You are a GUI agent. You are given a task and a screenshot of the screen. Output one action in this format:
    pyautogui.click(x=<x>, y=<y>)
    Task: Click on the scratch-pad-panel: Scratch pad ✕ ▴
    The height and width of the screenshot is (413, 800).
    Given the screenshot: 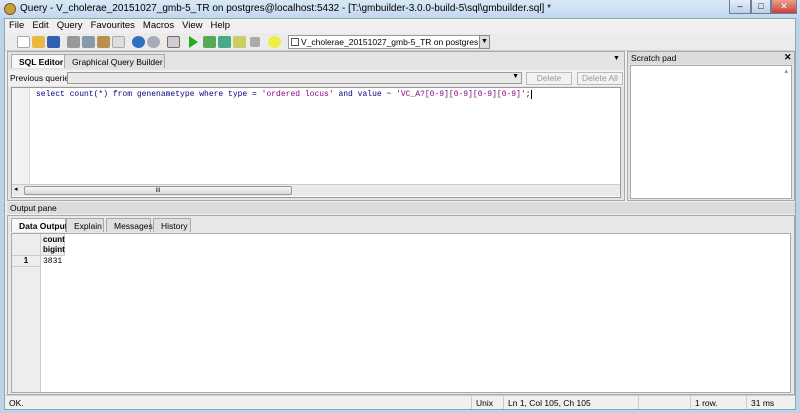 What is the action you would take?
    pyautogui.click(x=711, y=126)
    